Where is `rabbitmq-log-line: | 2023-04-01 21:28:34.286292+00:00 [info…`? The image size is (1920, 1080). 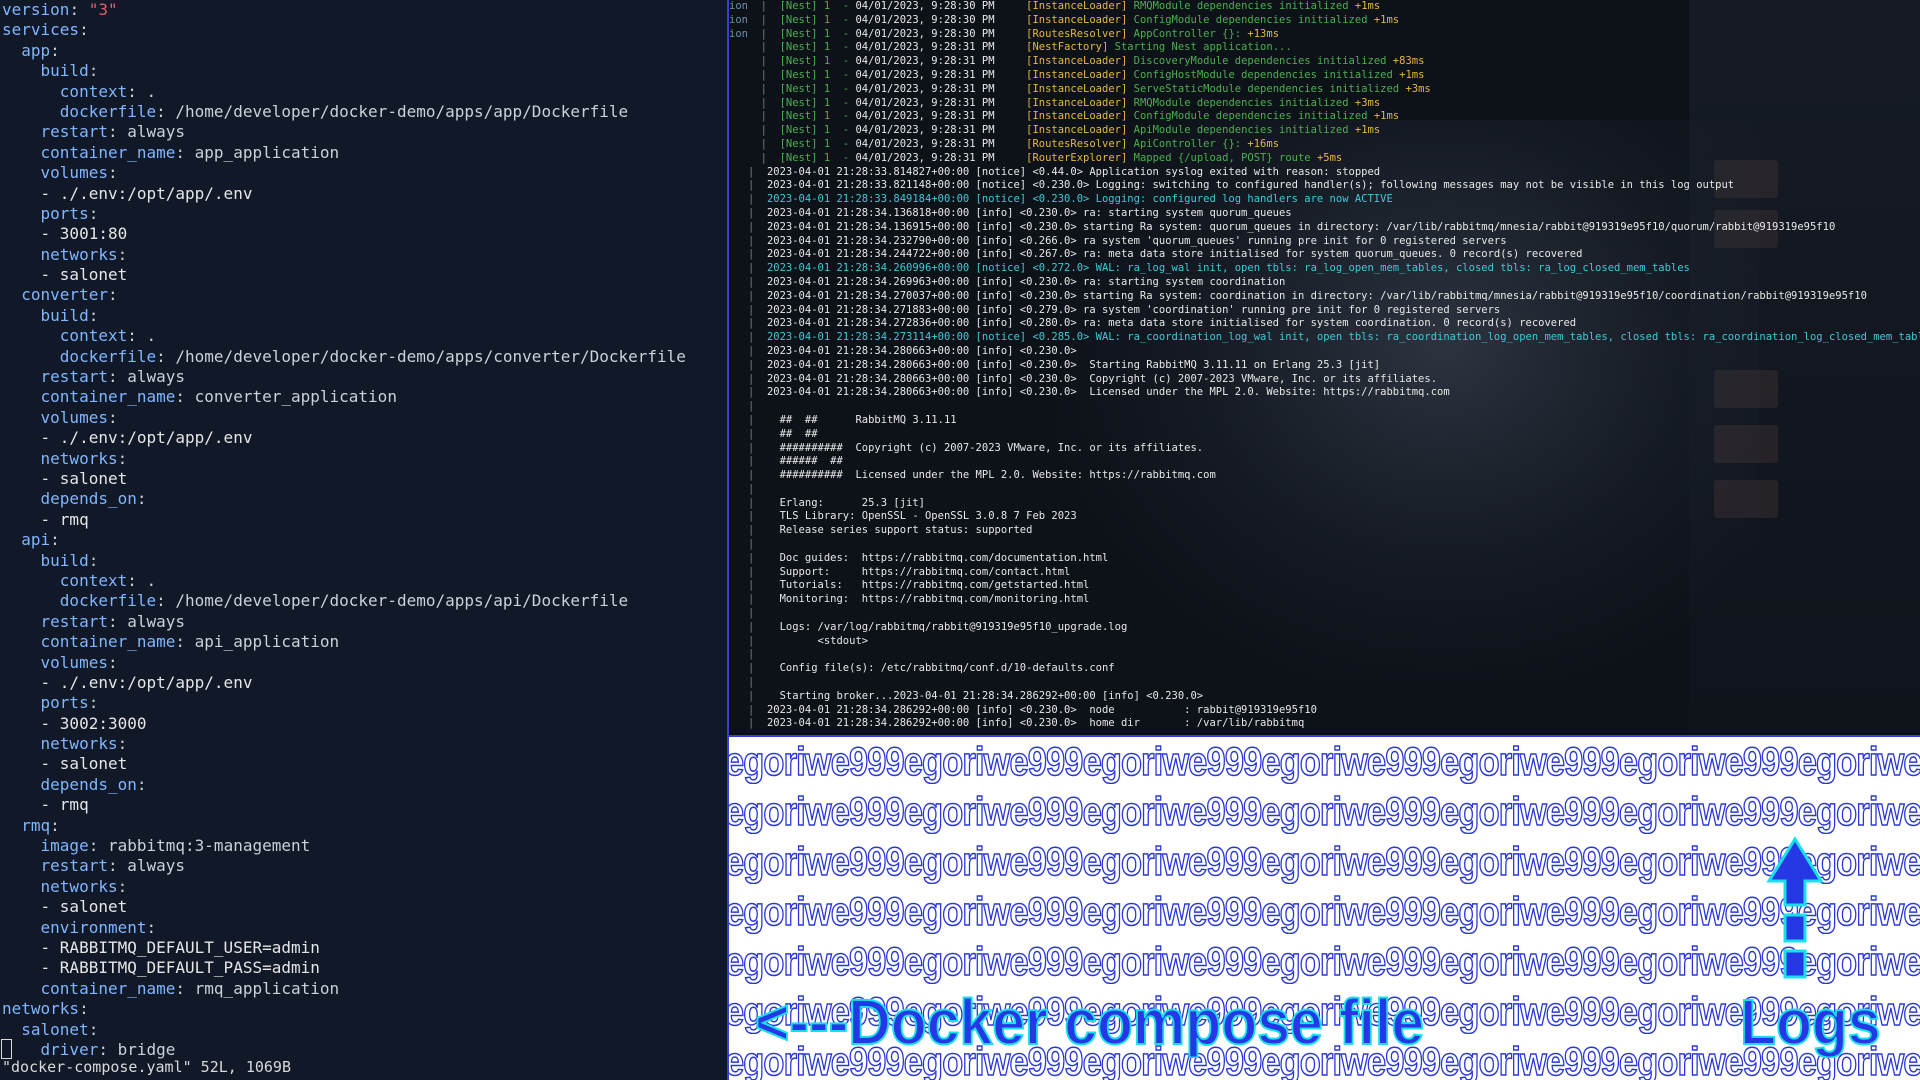
rabbitmq-log-line: | 2023-04-01 21:28:34.286292+00:00 [info… is located at coordinates (1324, 711).